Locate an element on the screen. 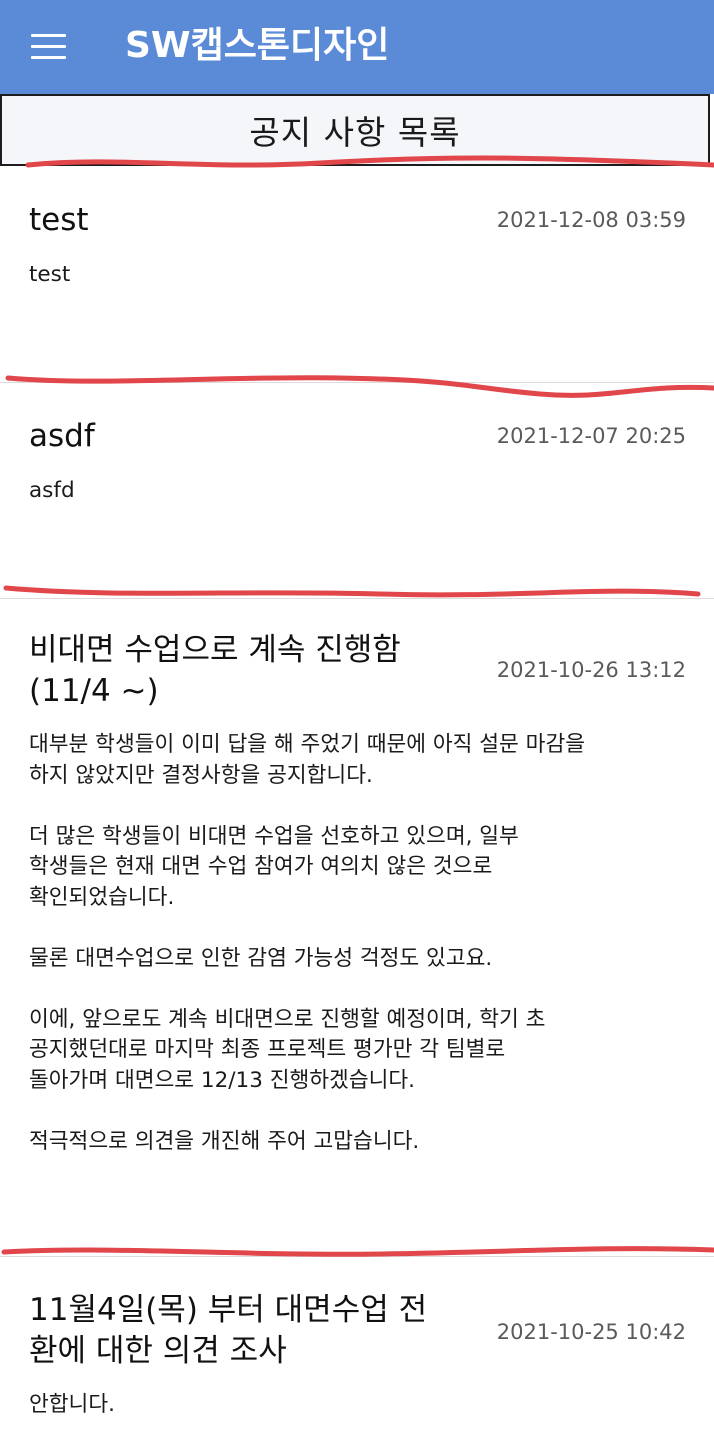 Image resolution: width=714 pixels, height=1440 pixels. section-title: 공지 사항 목록 is located at coordinates (355, 132).